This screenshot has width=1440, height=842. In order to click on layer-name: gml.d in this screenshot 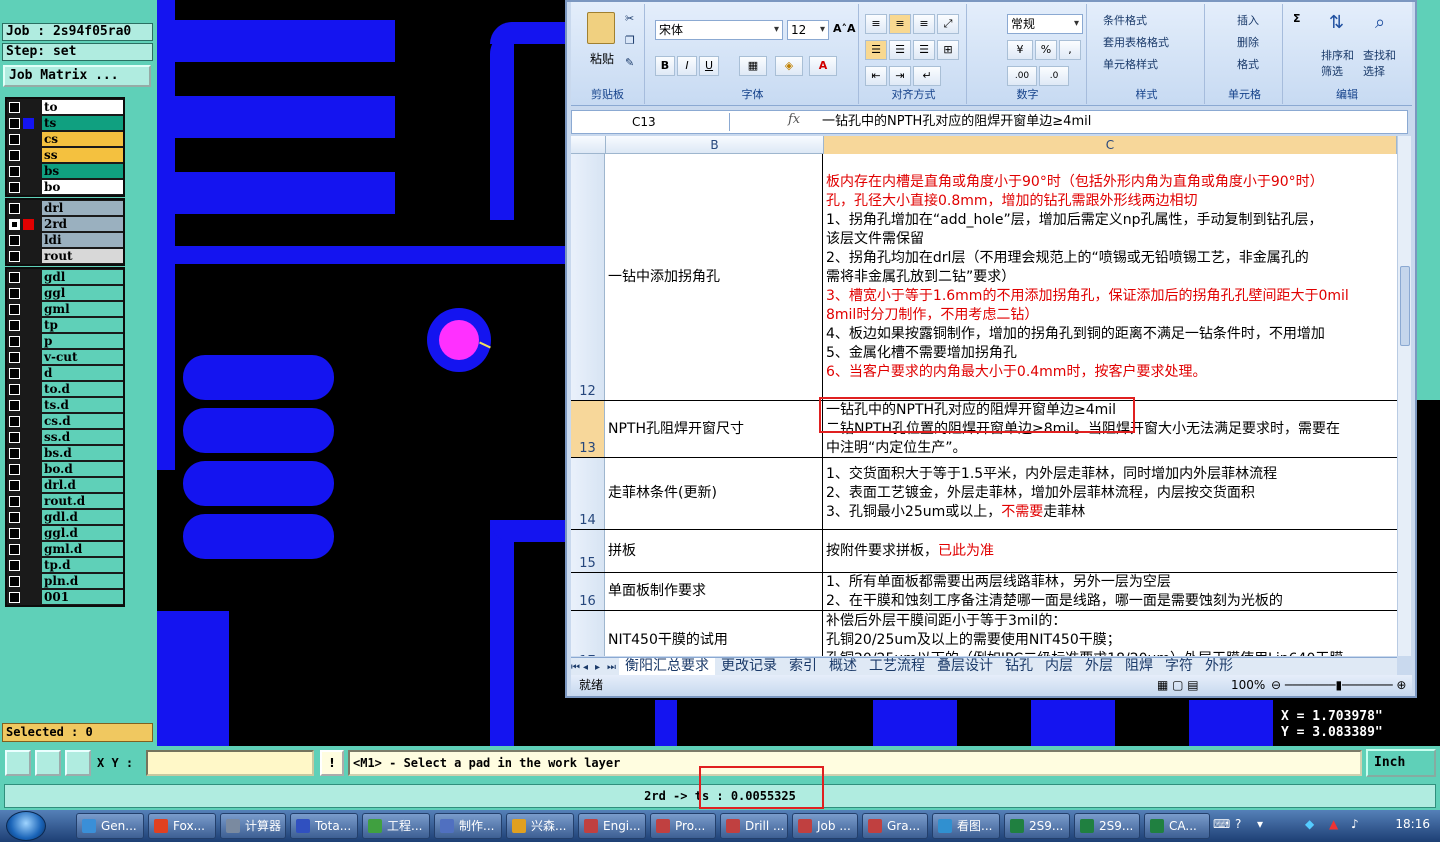, I will do `click(82, 549)`.